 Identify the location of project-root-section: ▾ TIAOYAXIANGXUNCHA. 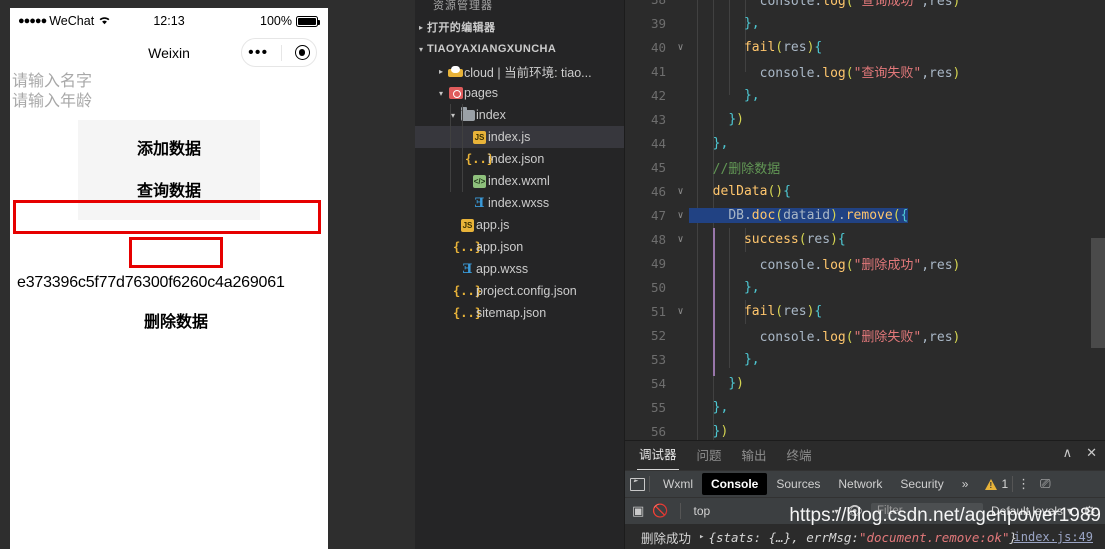
(519, 49).